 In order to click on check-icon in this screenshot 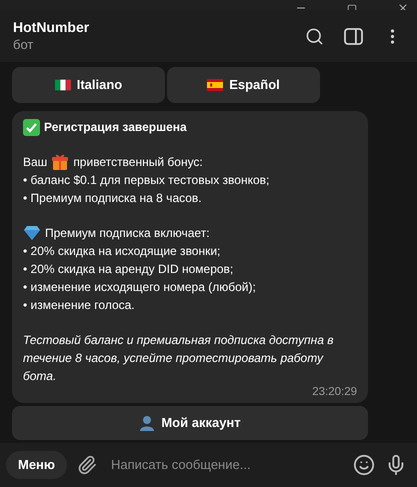, I will do `click(31, 127)`.